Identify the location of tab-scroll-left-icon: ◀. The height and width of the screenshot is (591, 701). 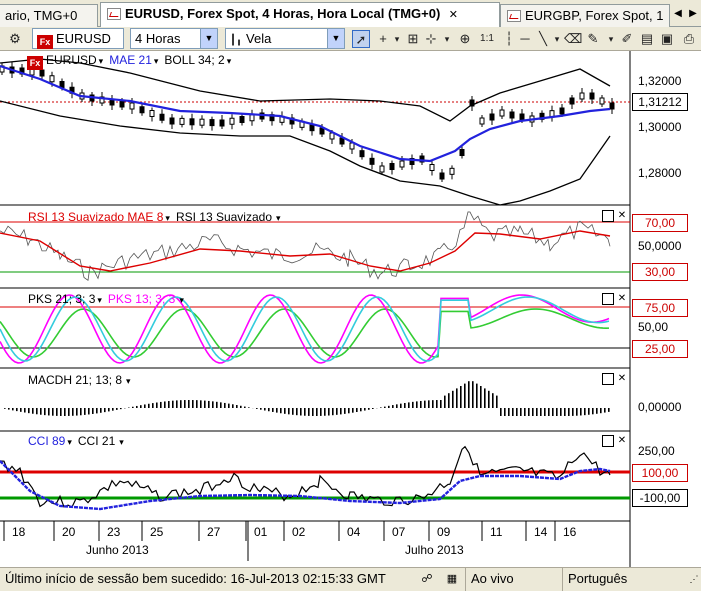
(678, 14).